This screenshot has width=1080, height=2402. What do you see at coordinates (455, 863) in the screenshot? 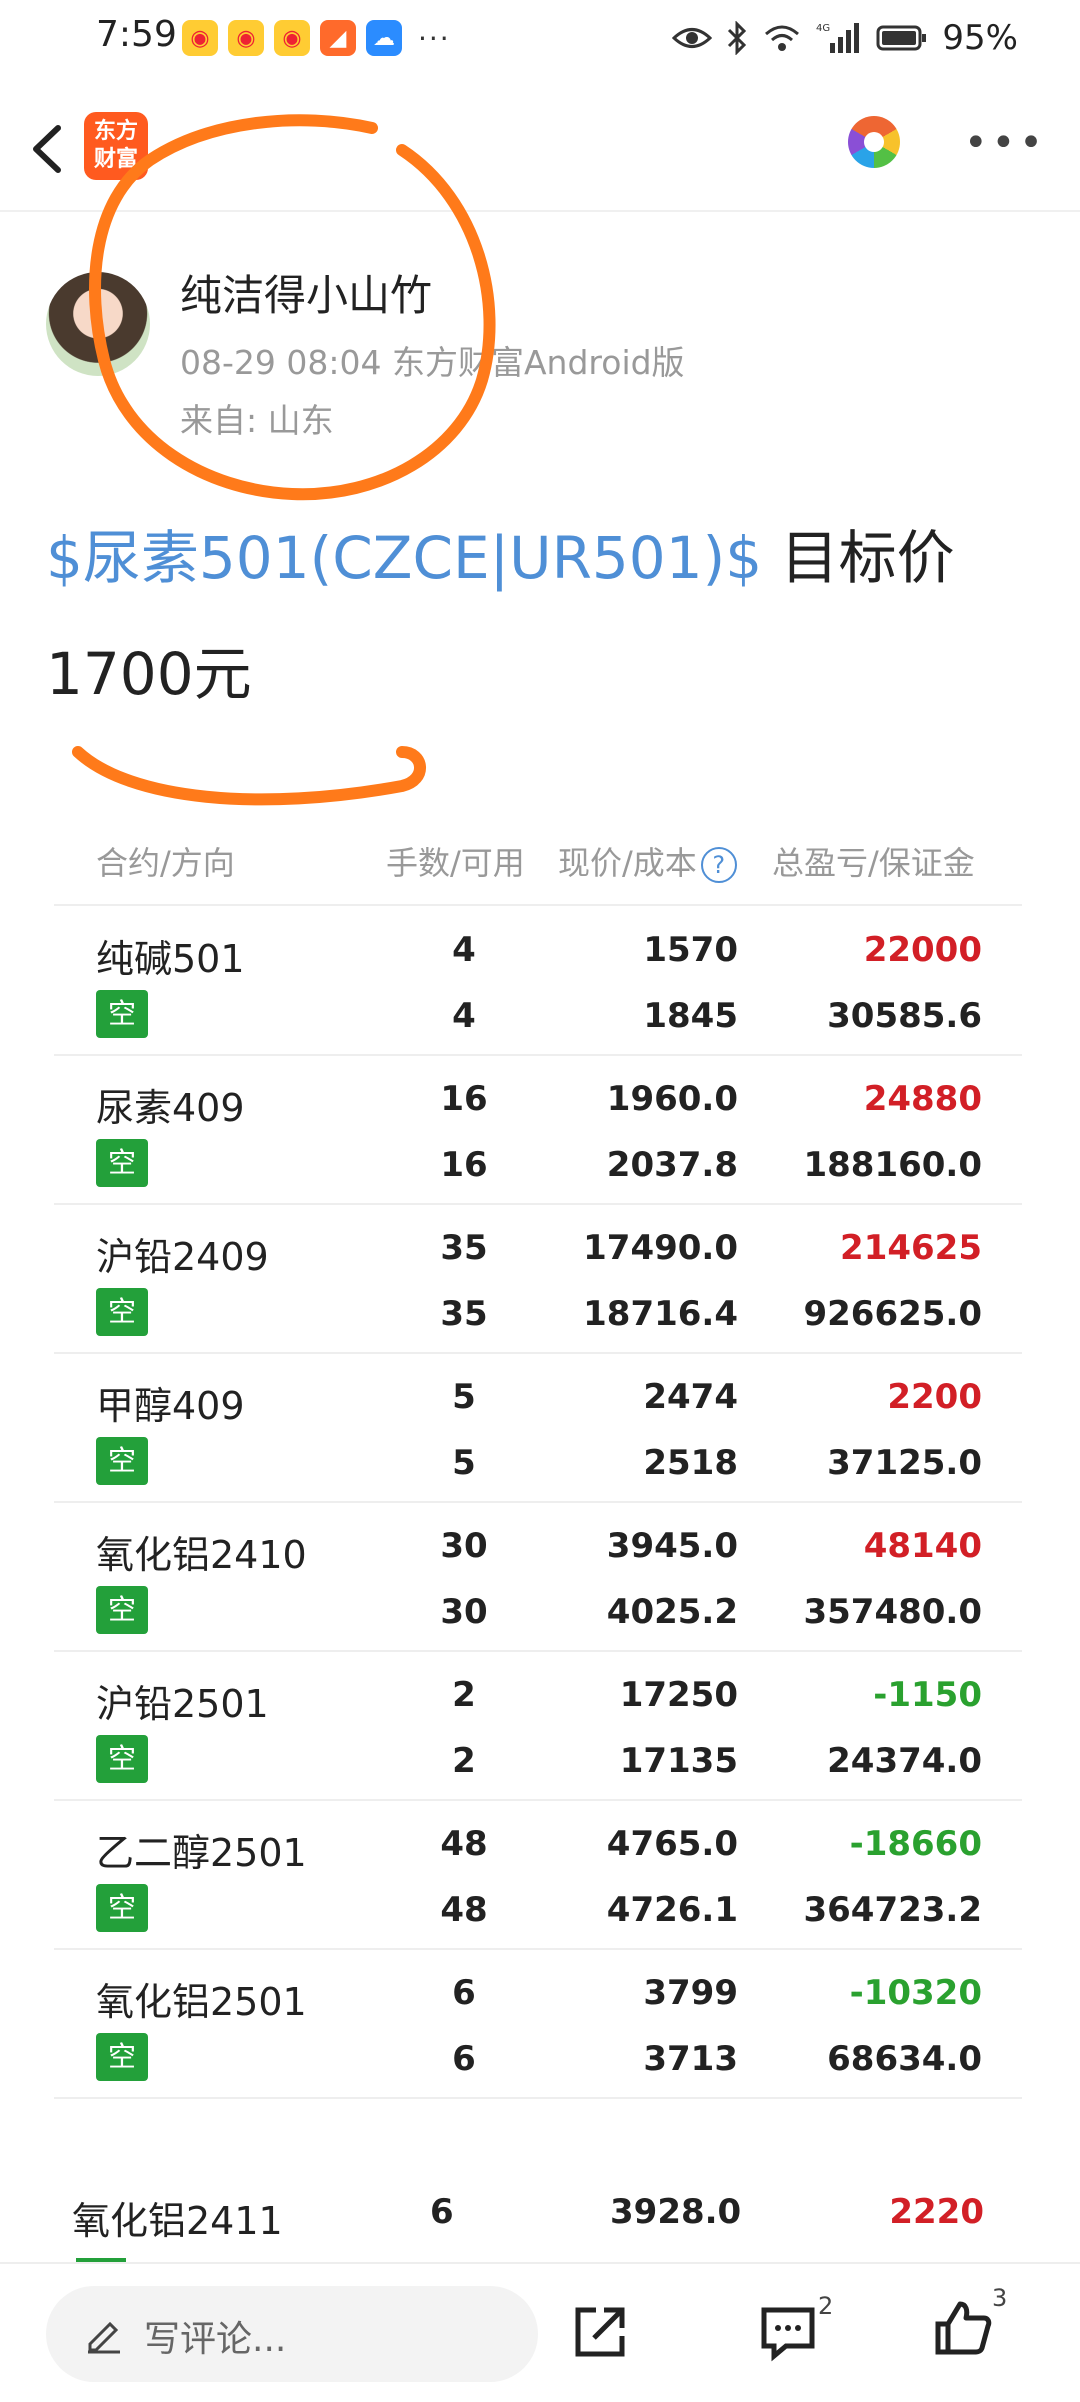
I see `header-qty: 手数/可用` at bounding box center [455, 863].